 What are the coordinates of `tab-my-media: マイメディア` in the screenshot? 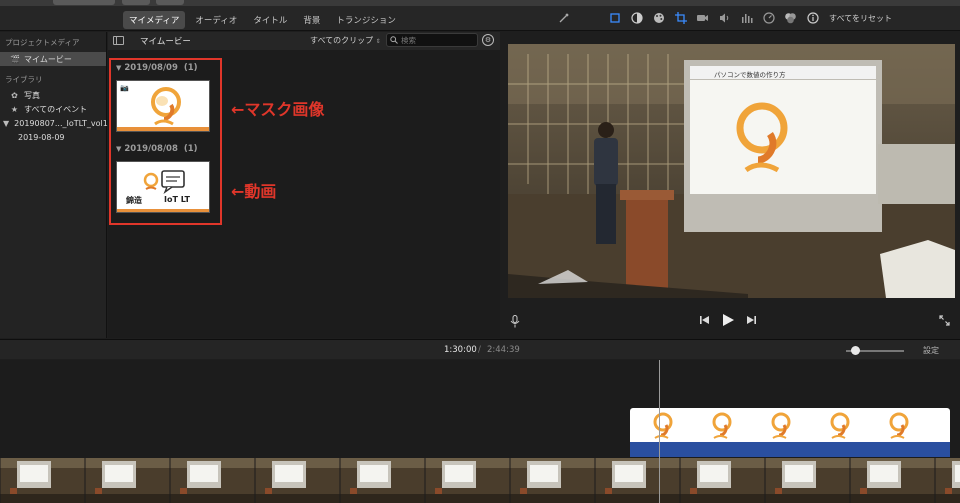 It's located at (154, 20).